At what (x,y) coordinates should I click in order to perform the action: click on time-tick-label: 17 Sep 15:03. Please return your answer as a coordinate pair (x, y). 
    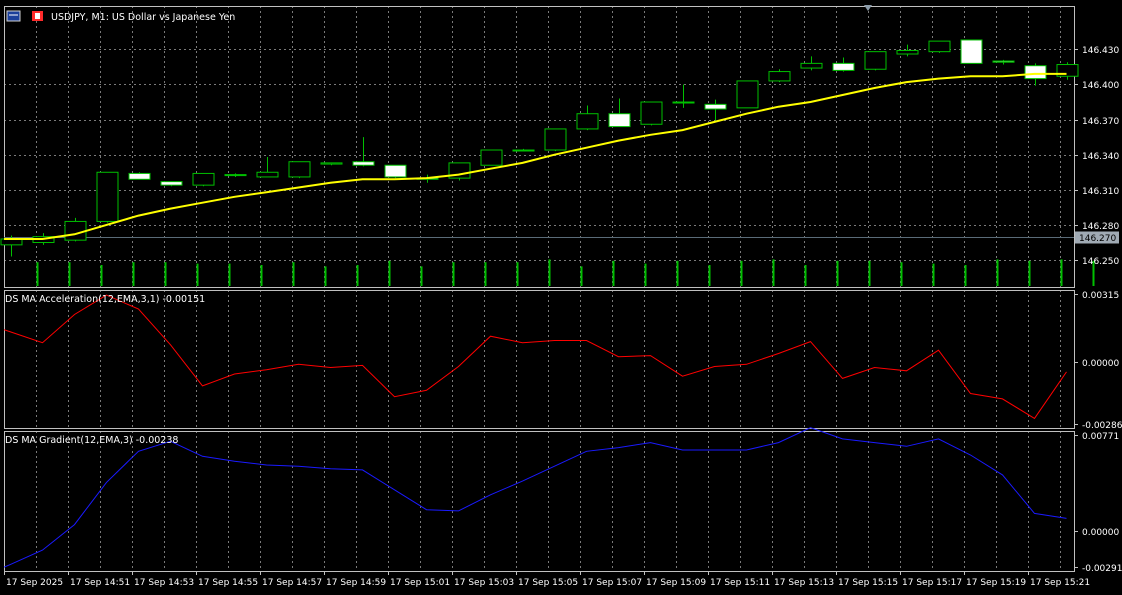
    Looking at the image, I should click on (484, 583).